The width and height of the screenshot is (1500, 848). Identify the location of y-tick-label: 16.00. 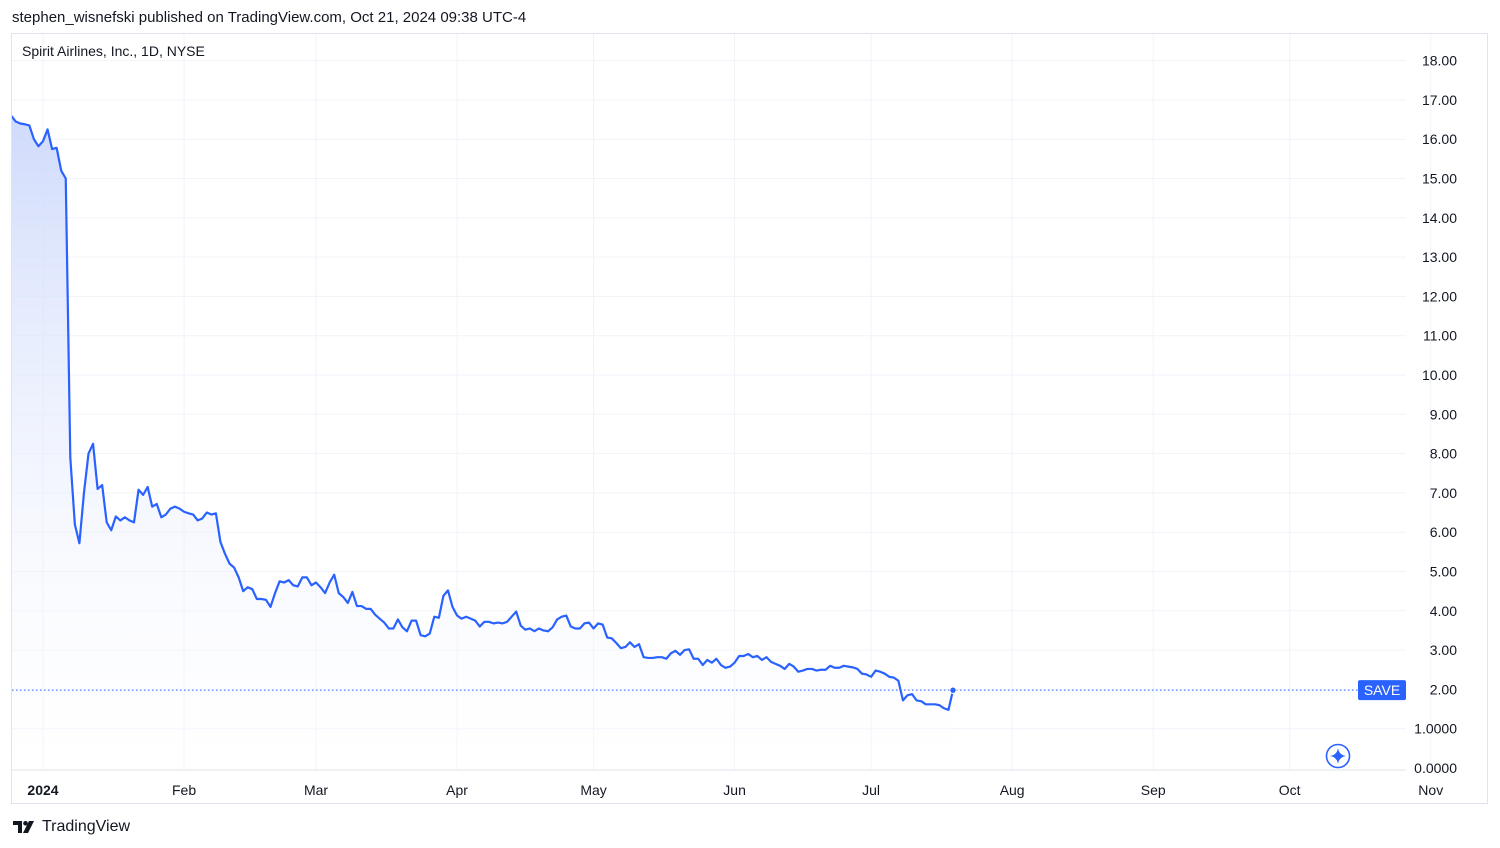
(1439, 139).